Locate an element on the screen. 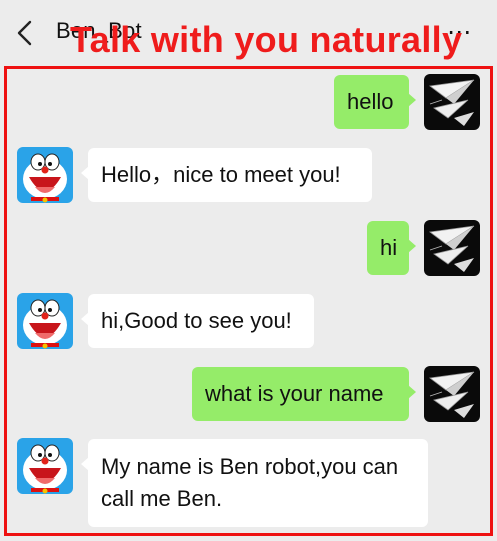  back-arrow-icon is located at coordinates (25, 33).